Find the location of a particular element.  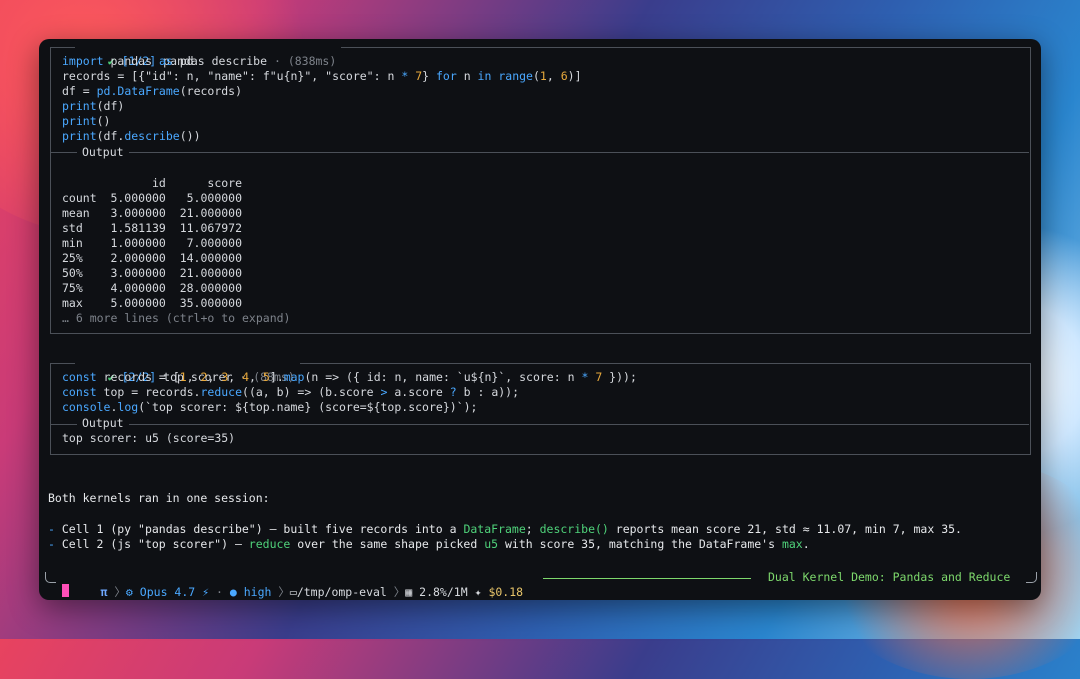

effort-level: high is located at coordinates (258, 592).